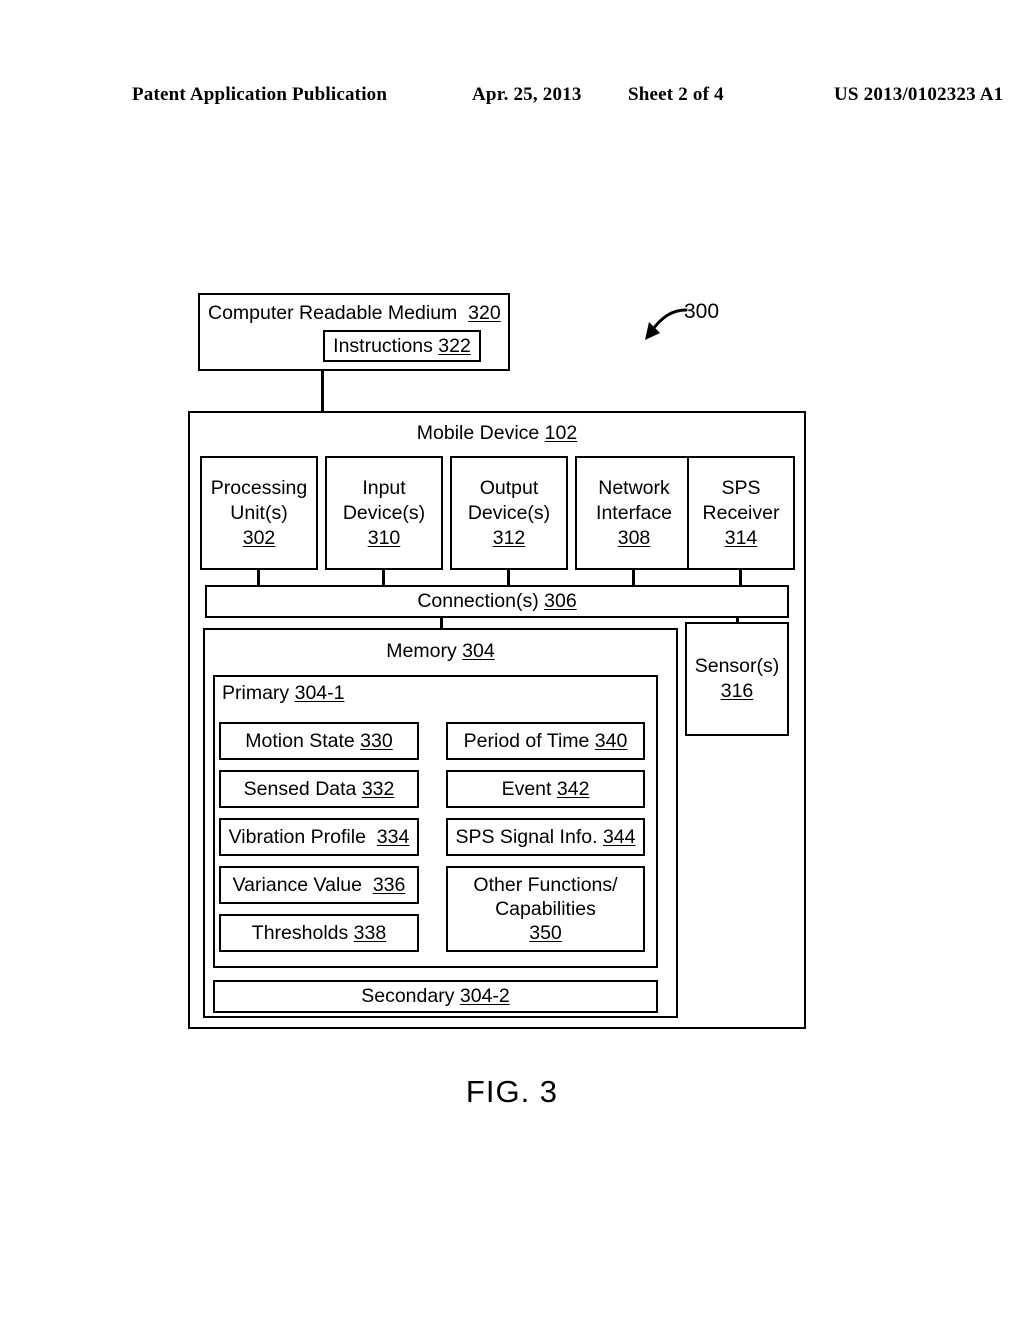  I want to click on primary-memory-ref: 304-1, so click(319, 693).